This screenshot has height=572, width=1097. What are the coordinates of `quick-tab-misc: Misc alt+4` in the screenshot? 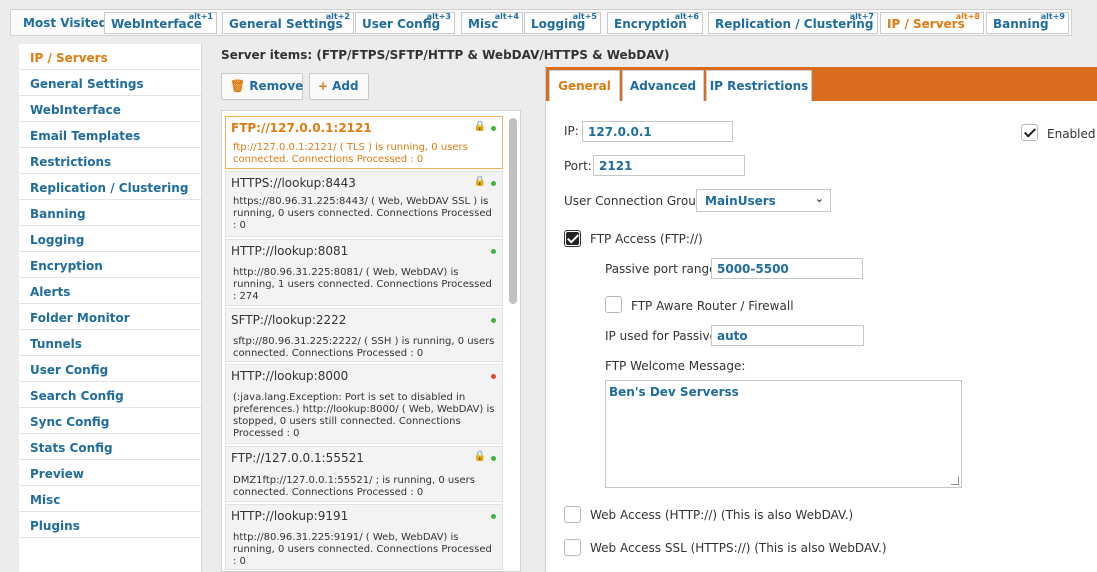 It's located at (492, 23).